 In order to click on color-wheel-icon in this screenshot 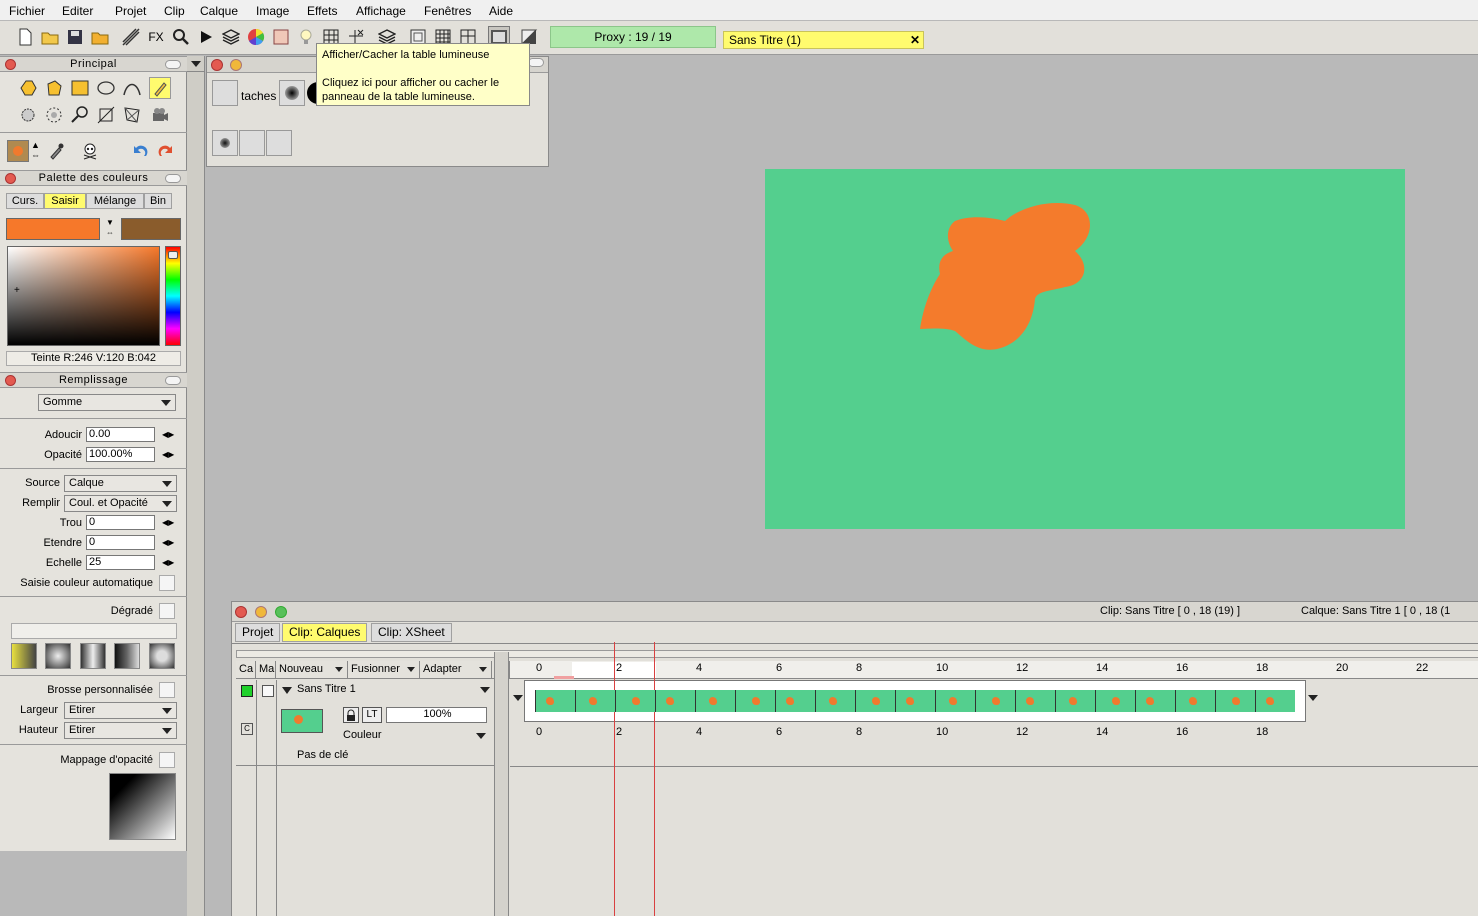, I will do `click(256, 37)`.